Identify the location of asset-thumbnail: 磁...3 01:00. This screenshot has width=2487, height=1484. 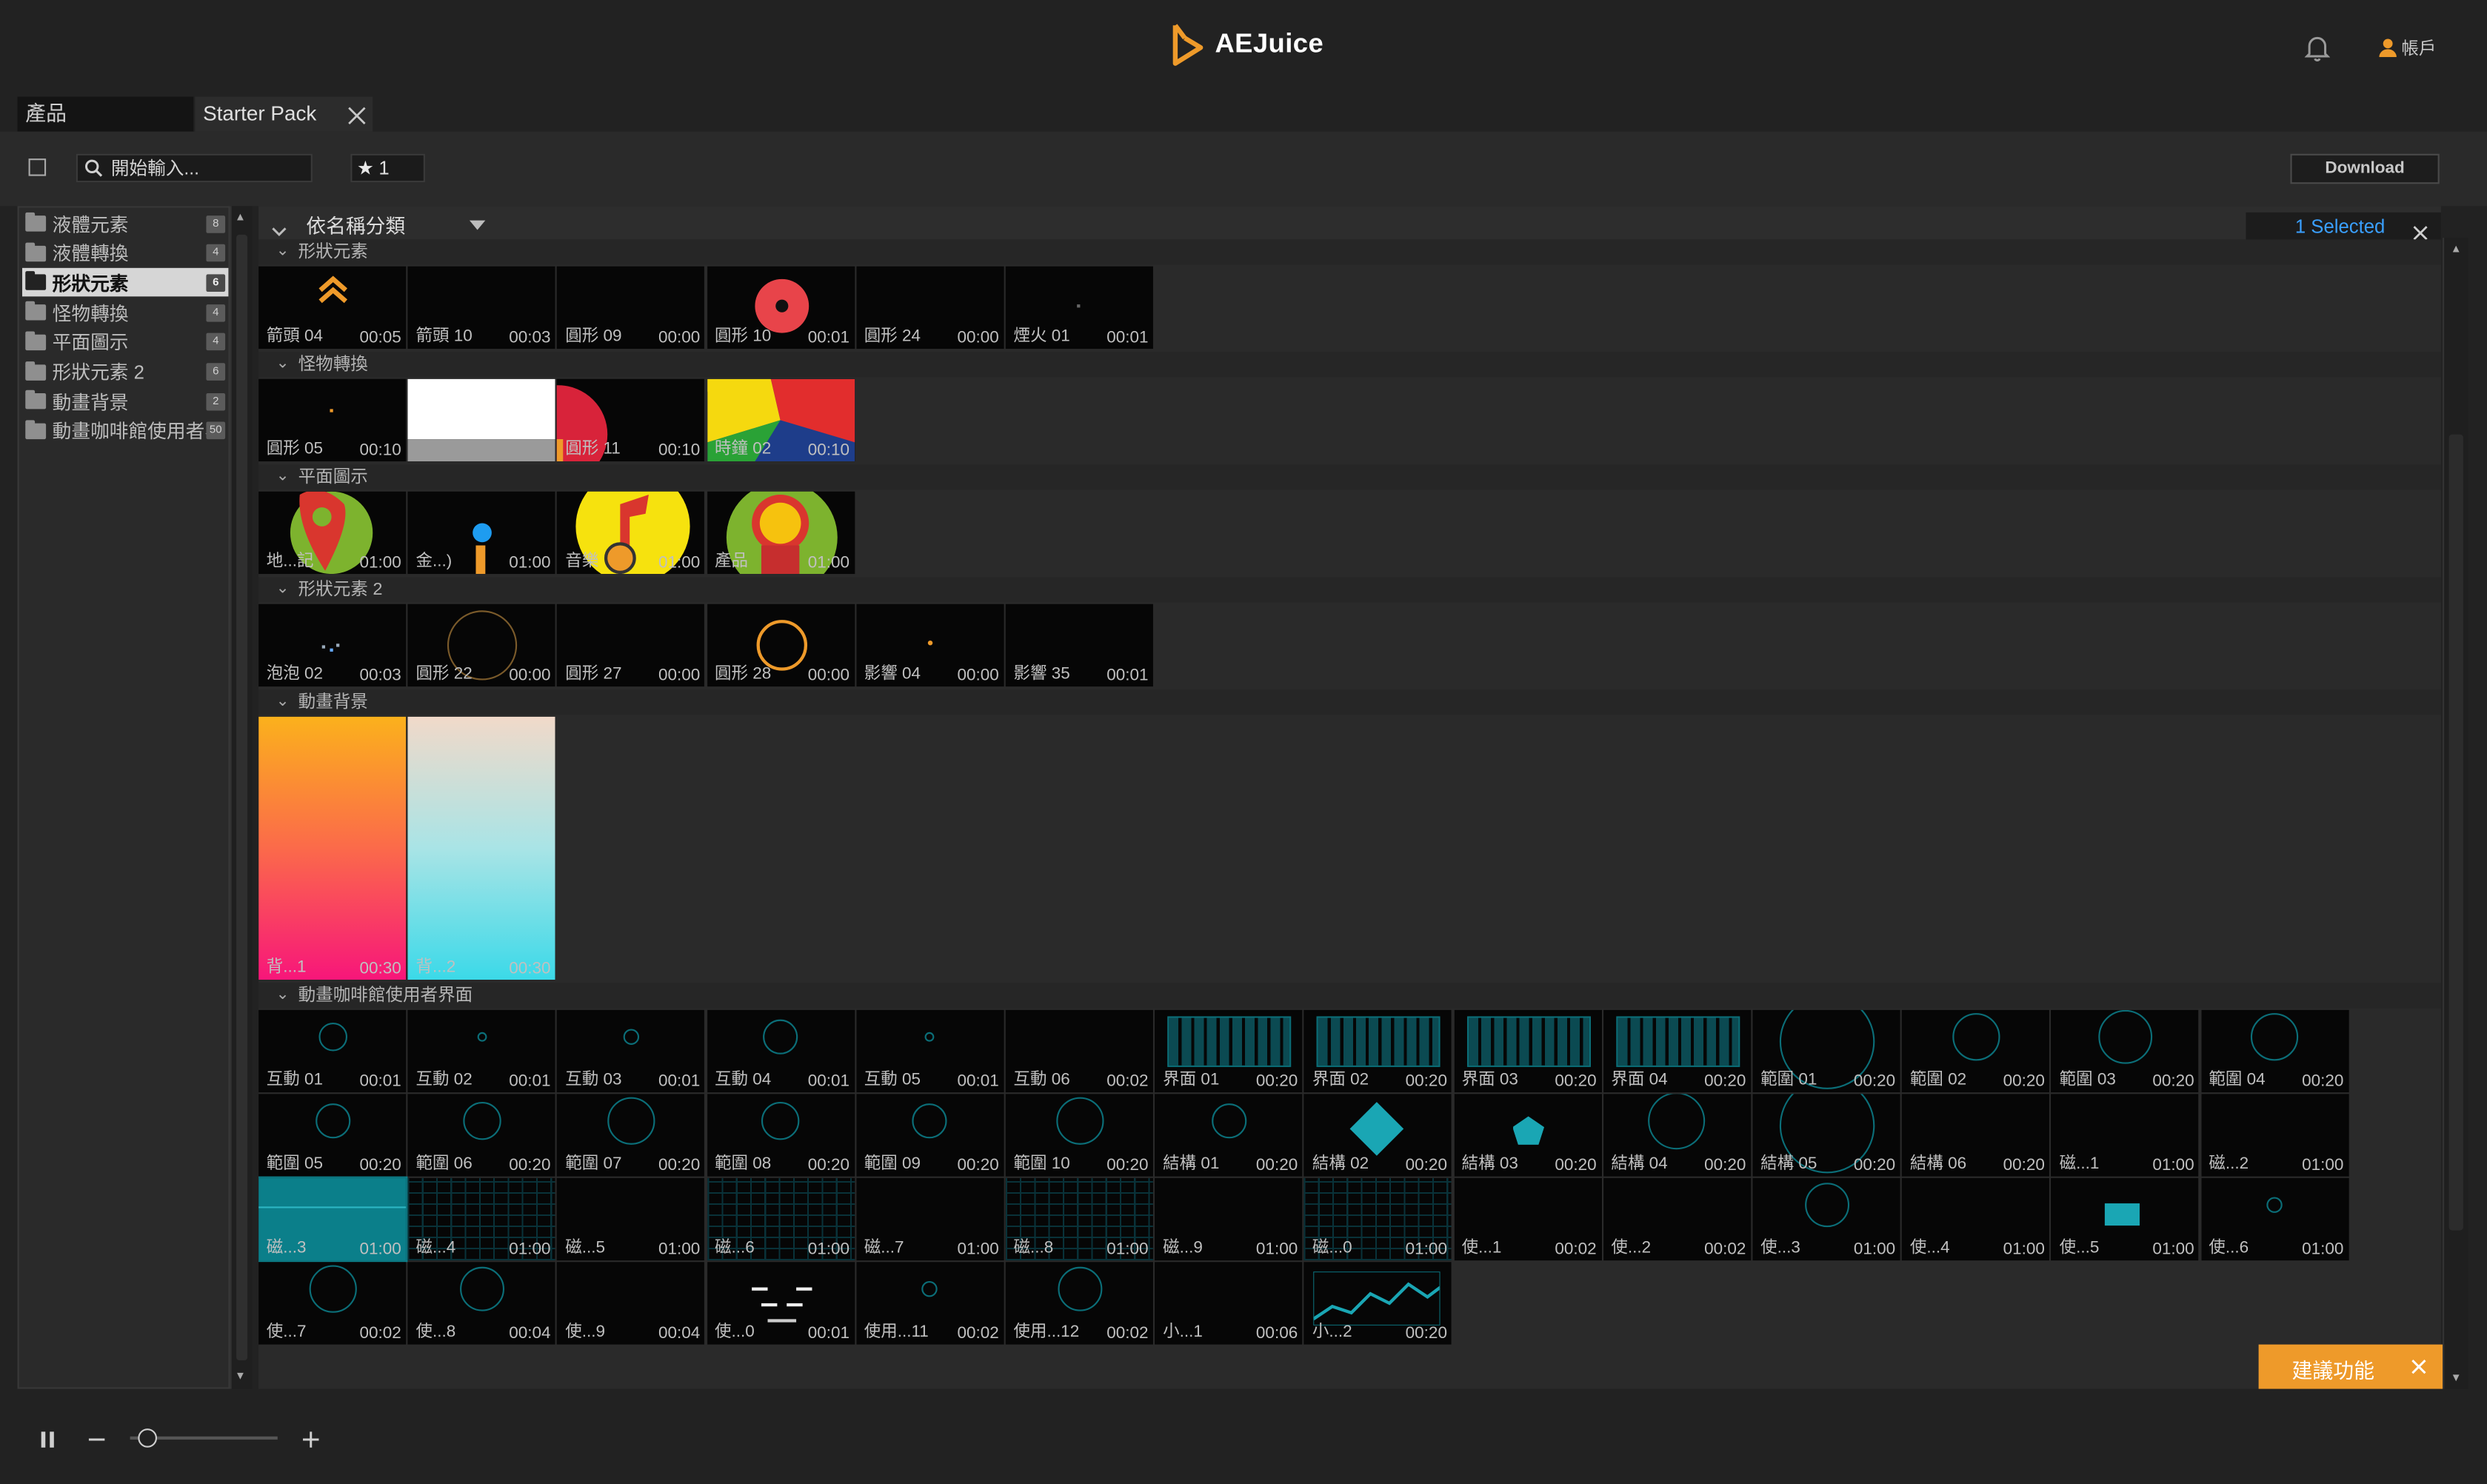
(333, 1220).